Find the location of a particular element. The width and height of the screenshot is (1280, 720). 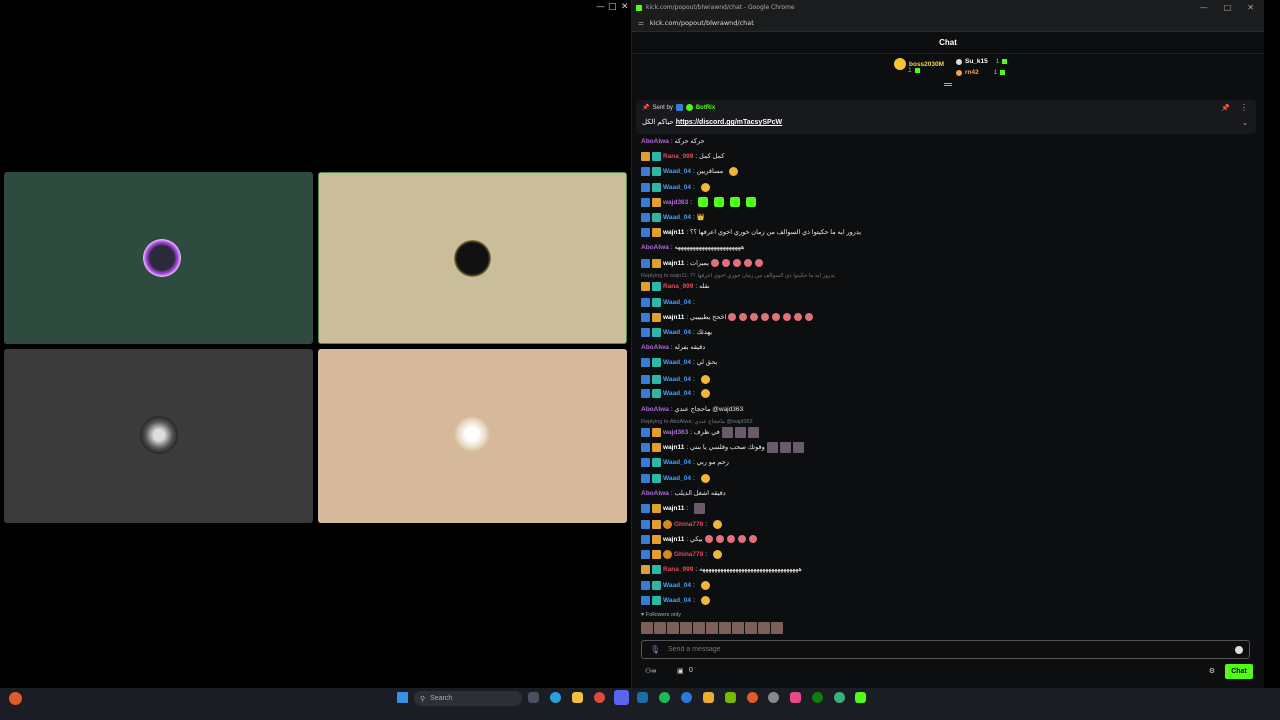

microphone-icon: 🎙 is located at coordinates (656, 649).